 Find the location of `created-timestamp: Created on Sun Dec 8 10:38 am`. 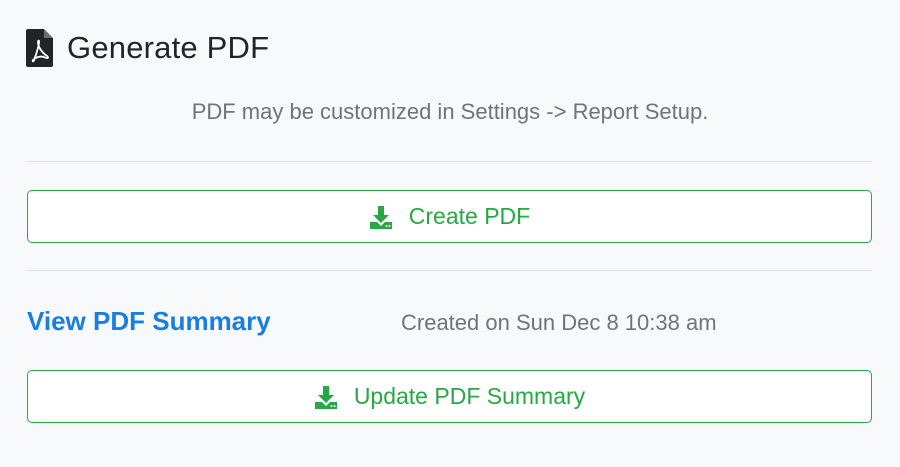

created-timestamp: Created on Sun Dec 8 10:38 am is located at coordinates (559, 322).